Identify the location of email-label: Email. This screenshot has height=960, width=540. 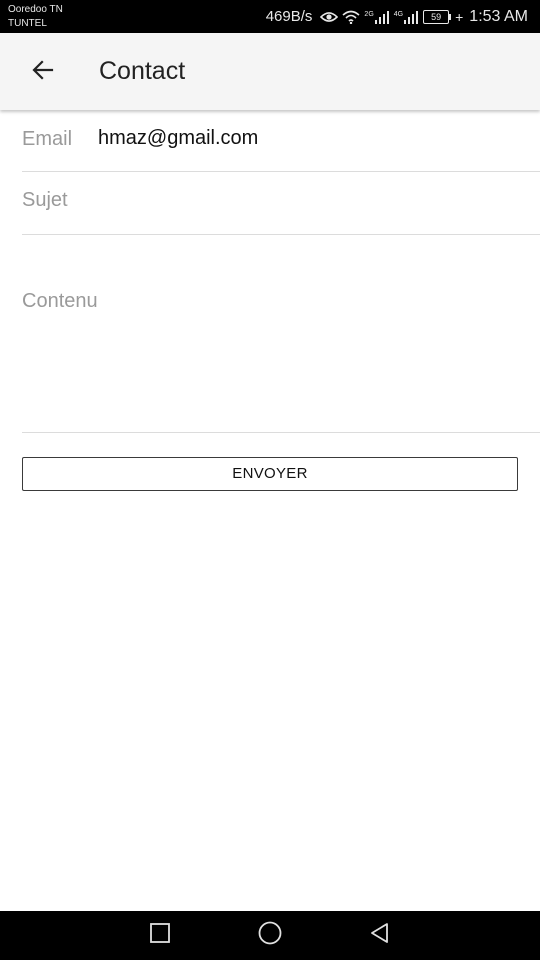
(47, 139).